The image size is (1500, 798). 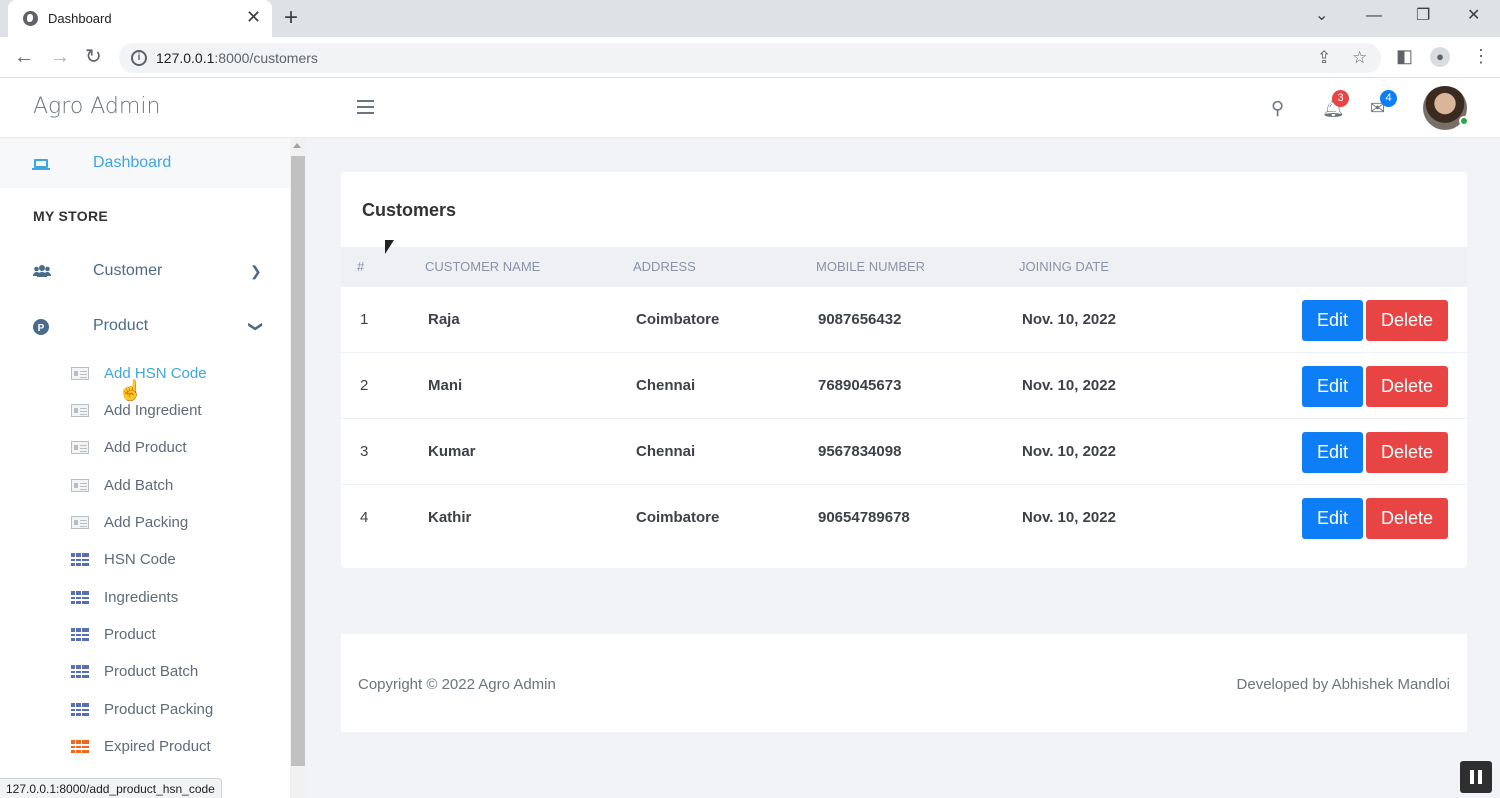 What do you see at coordinates (145, 374) in the screenshot?
I see `submenu-item-add-hsn-code: Add HSN Code` at bounding box center [145, 374].